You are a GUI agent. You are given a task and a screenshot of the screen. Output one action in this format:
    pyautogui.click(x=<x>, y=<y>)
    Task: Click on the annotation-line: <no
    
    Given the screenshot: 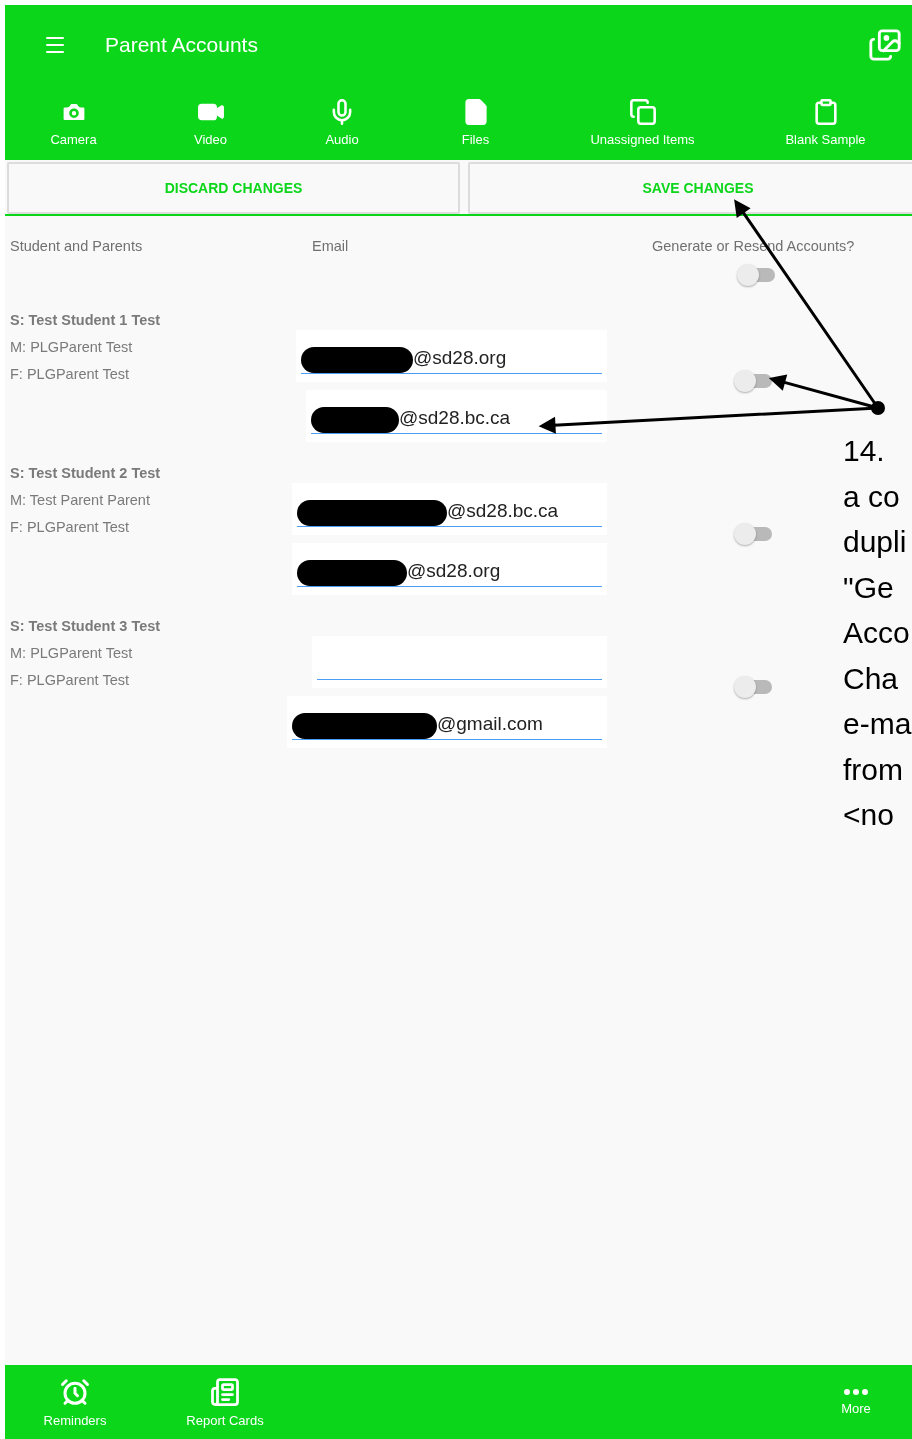 What is the action you would take?
    pyautogui.click(x=869, y=815)
    